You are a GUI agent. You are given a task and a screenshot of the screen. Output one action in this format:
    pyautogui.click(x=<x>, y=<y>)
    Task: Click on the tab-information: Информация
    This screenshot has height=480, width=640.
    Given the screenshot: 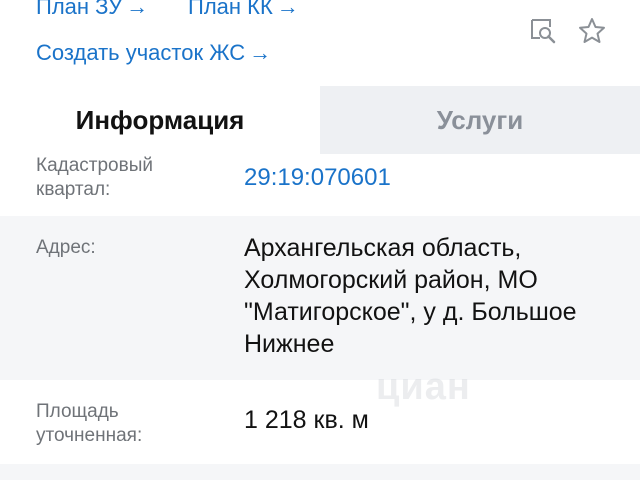 What is the action you would take?
    pyautogui.click(x=160, y=120)
    